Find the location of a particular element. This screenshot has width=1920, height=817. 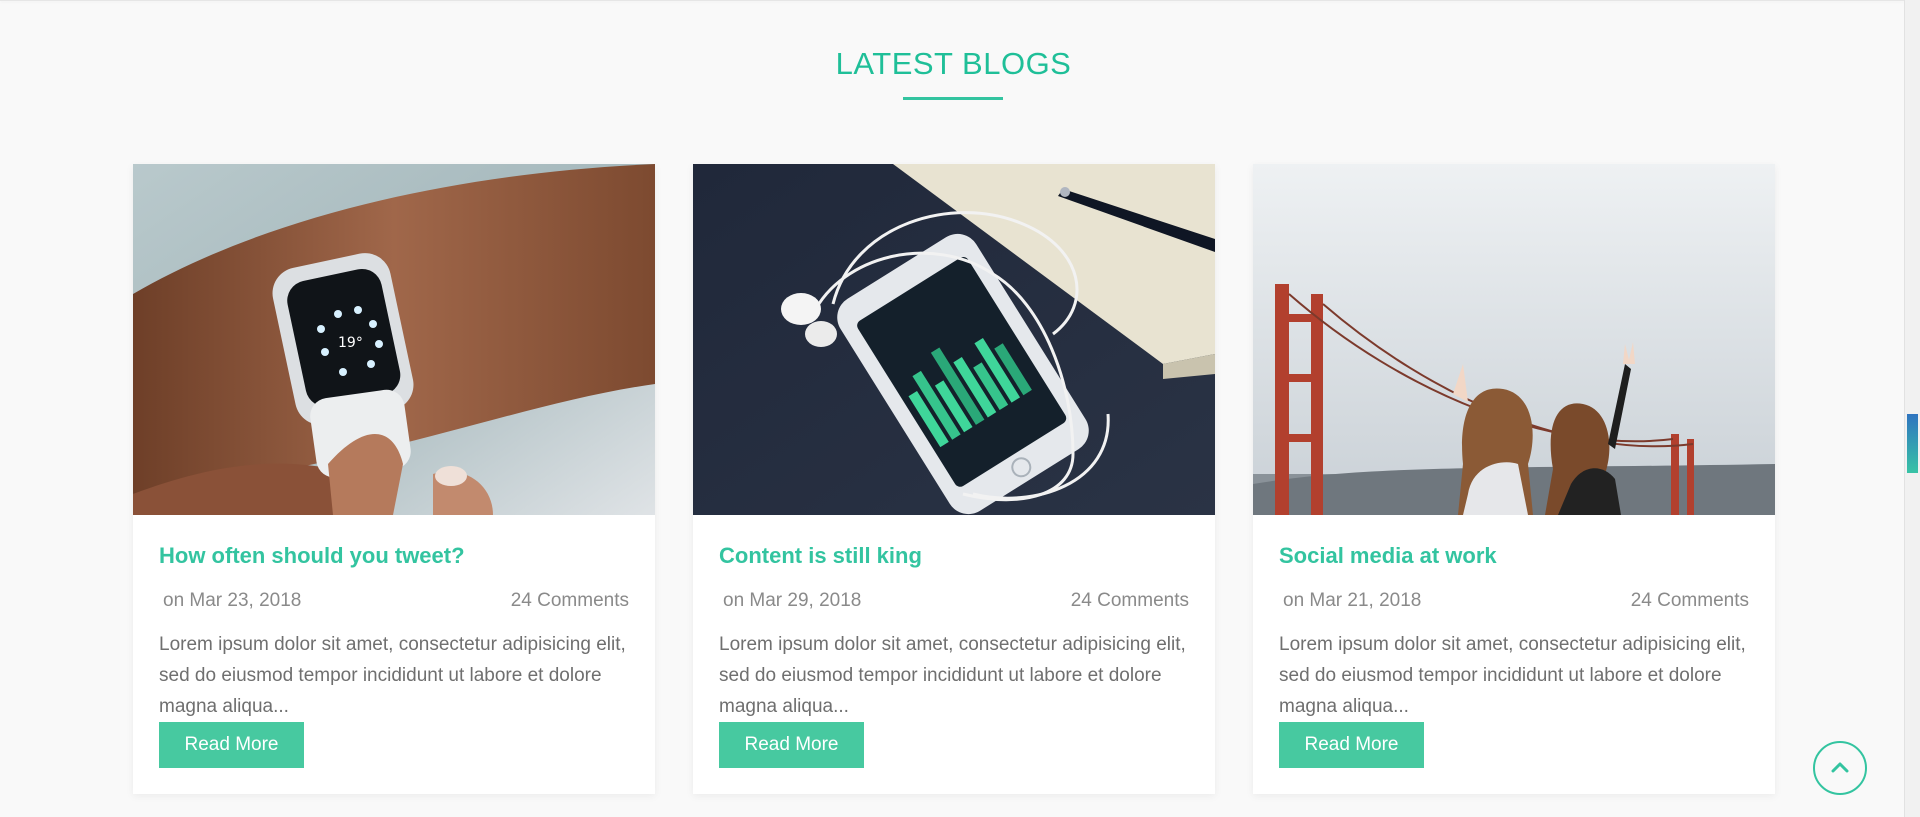

page-scrollbar is located at coordinates (1912, 408).